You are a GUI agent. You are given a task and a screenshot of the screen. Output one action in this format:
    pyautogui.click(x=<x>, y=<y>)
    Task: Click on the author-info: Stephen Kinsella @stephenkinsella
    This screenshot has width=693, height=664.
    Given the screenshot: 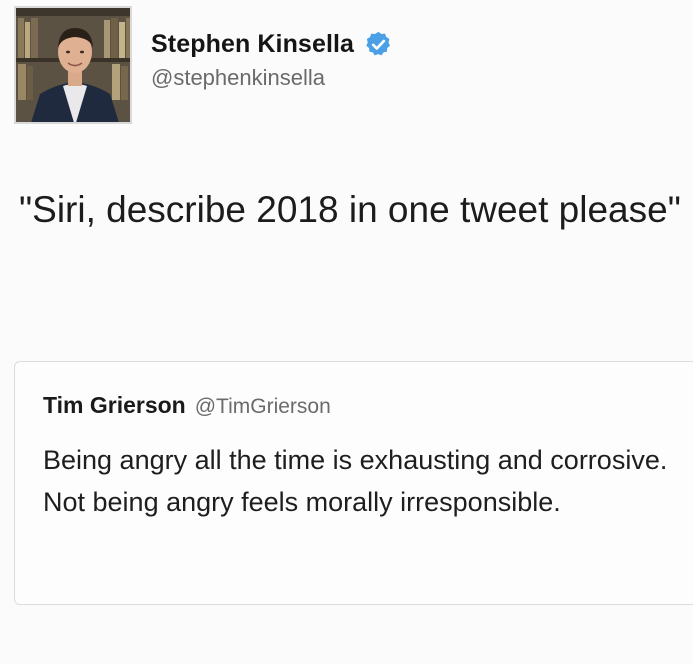 What is the action you would take?
    pyautogui.click(x=272, y=60)
    